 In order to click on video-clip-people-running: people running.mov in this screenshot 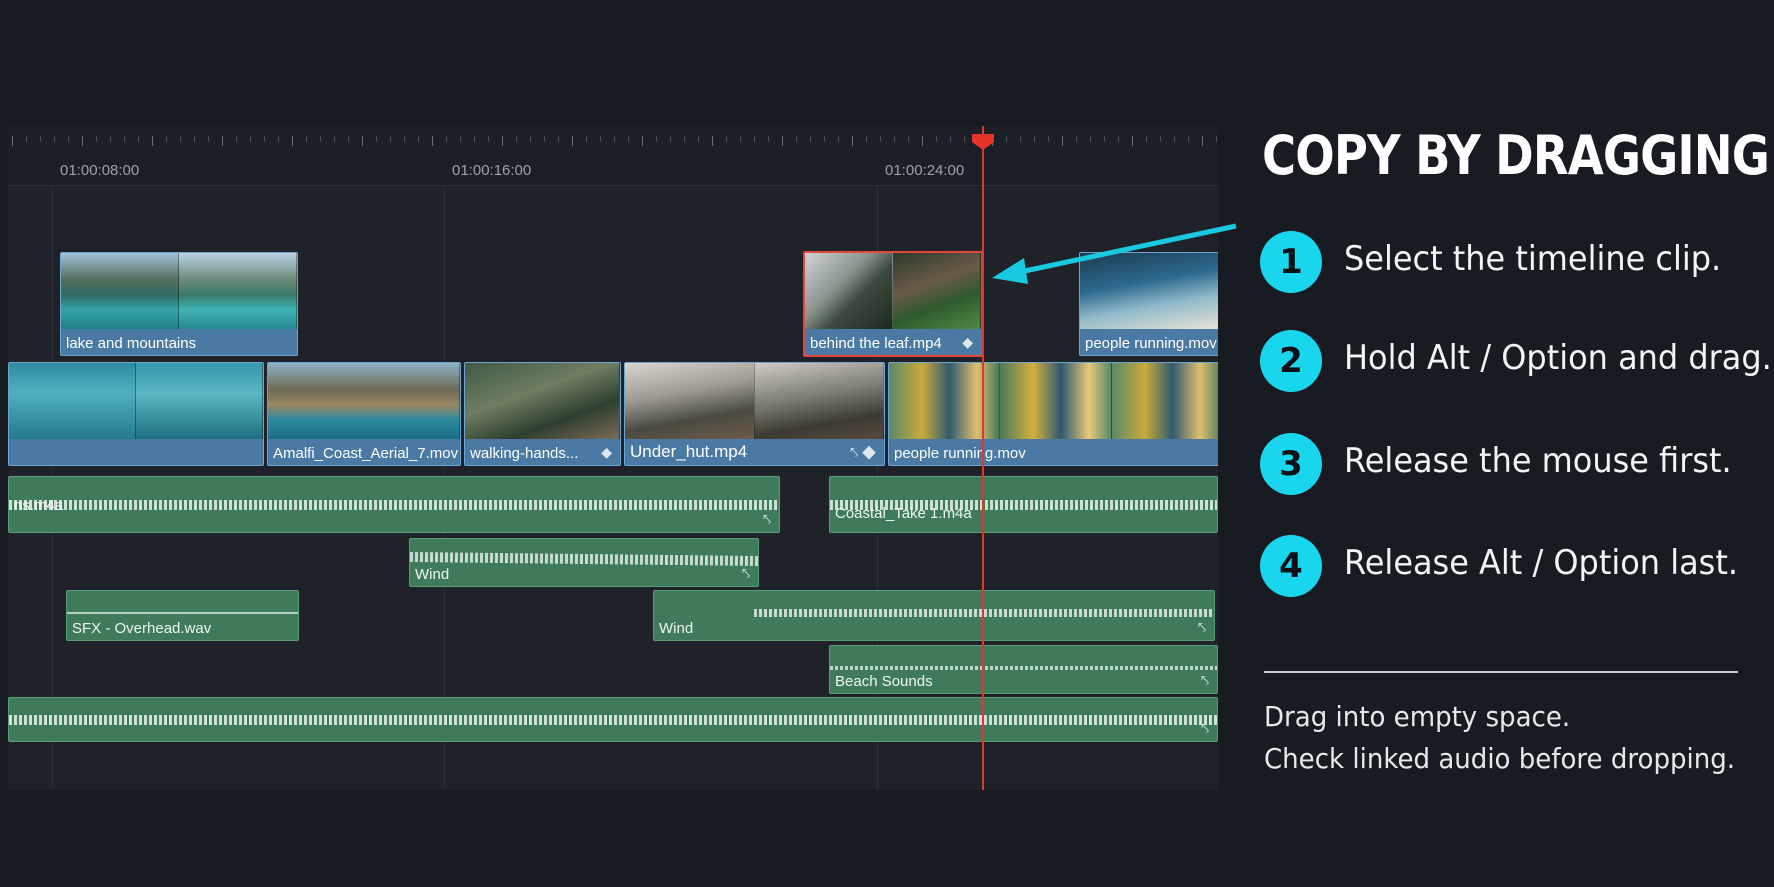, I will do `click(1053, 414)`.